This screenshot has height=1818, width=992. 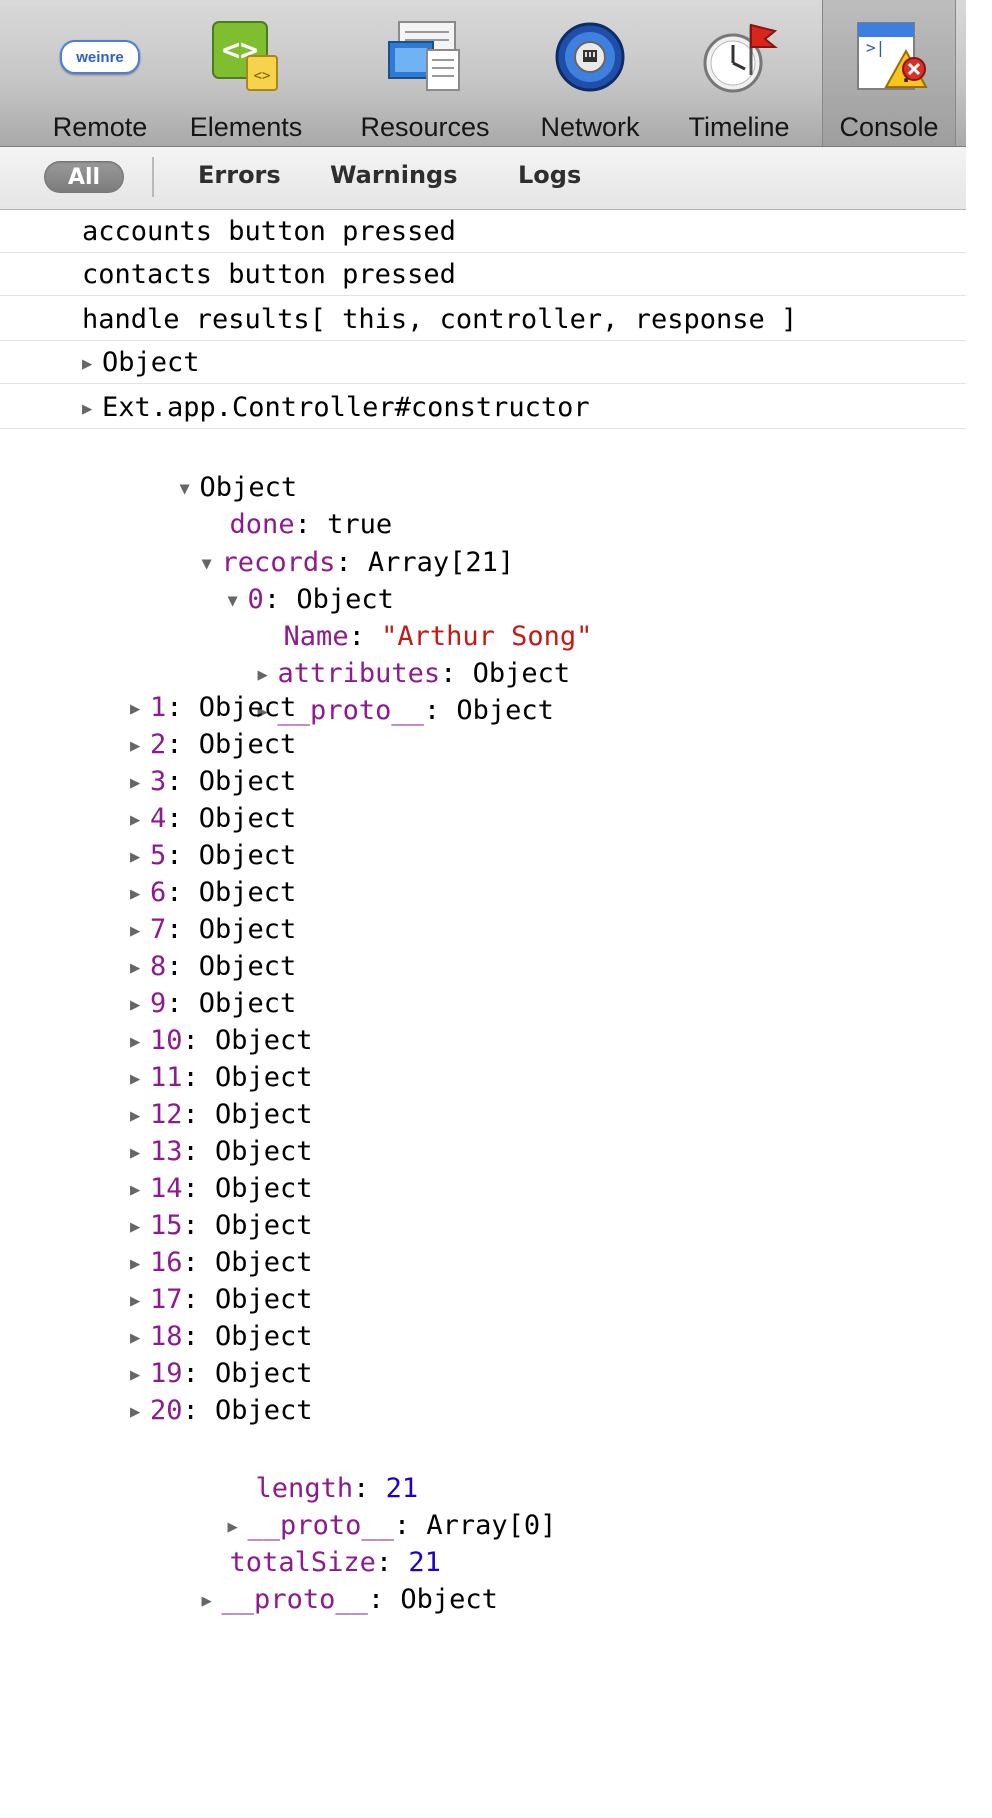 What do you see at coordinates (190, 465) in the screenshot?
I see `tree-root: ▼ Object` at bounding box center [190, 465].